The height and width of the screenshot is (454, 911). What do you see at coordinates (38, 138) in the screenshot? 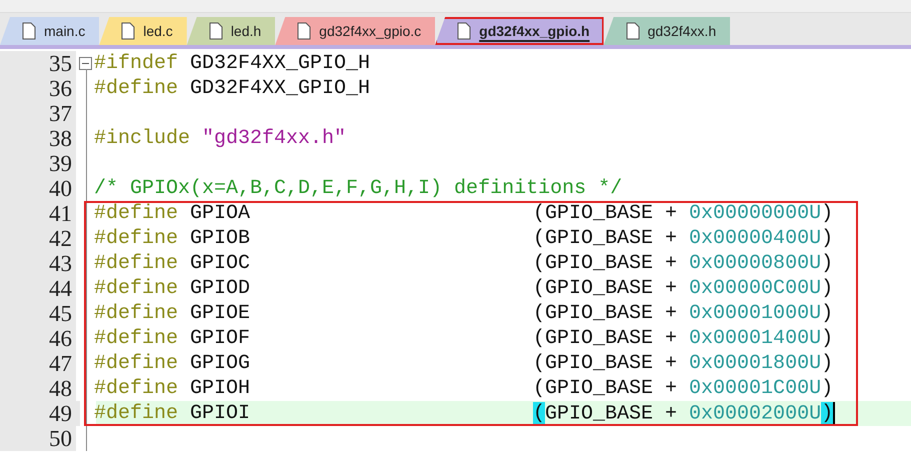
I see `line-number: 38` at bounding box center [38, 138].